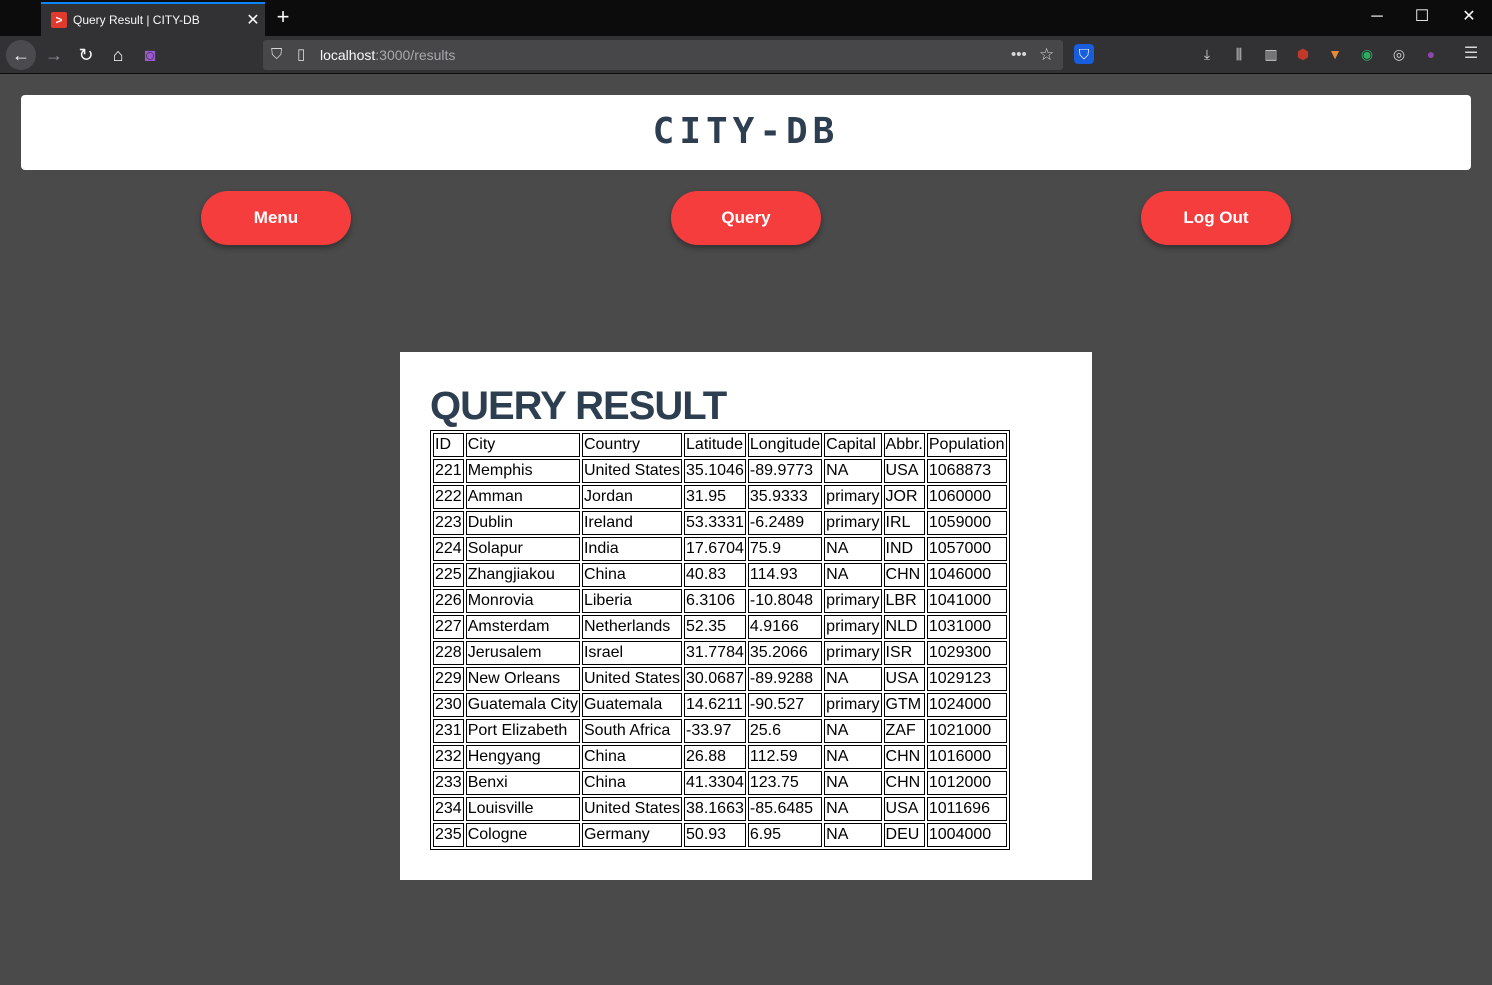 The width and height of the screenshot is (1492, 985). Describe the element at coordinates (715, 809) in the screenshot. I see `table-cell: 38.1663` at that location.